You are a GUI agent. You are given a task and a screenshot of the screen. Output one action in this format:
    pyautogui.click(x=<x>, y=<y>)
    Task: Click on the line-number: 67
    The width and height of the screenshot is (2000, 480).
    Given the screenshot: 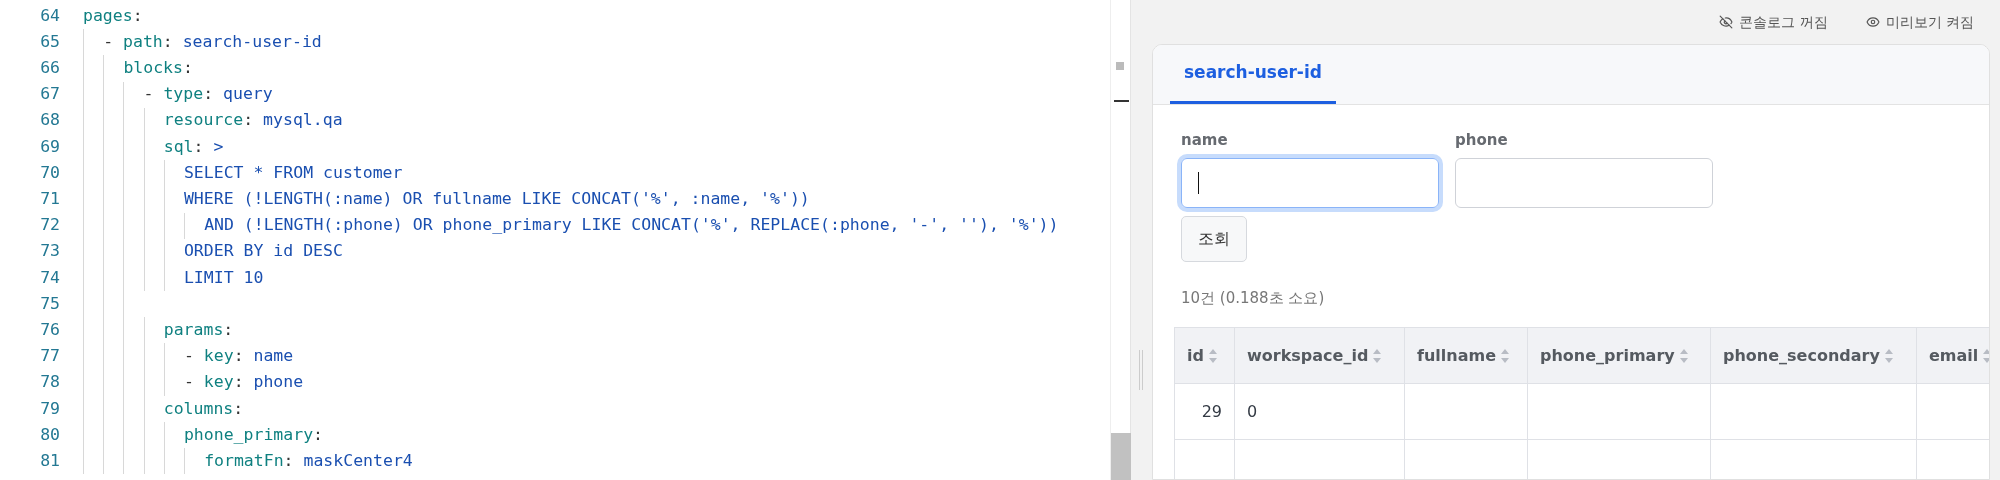 What is the action you would take?
    pyautogui.click(x=49, y=94)
    